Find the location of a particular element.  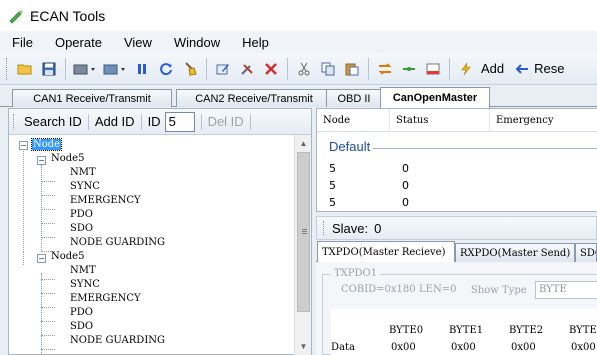

show-type-label: Show Type is located at coordinates (499, 290).